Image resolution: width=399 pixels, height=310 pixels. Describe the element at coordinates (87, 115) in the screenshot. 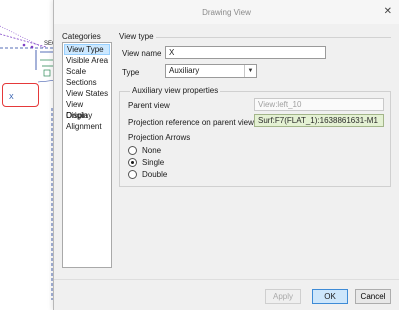

I see `category-origin: Origin` at that location.